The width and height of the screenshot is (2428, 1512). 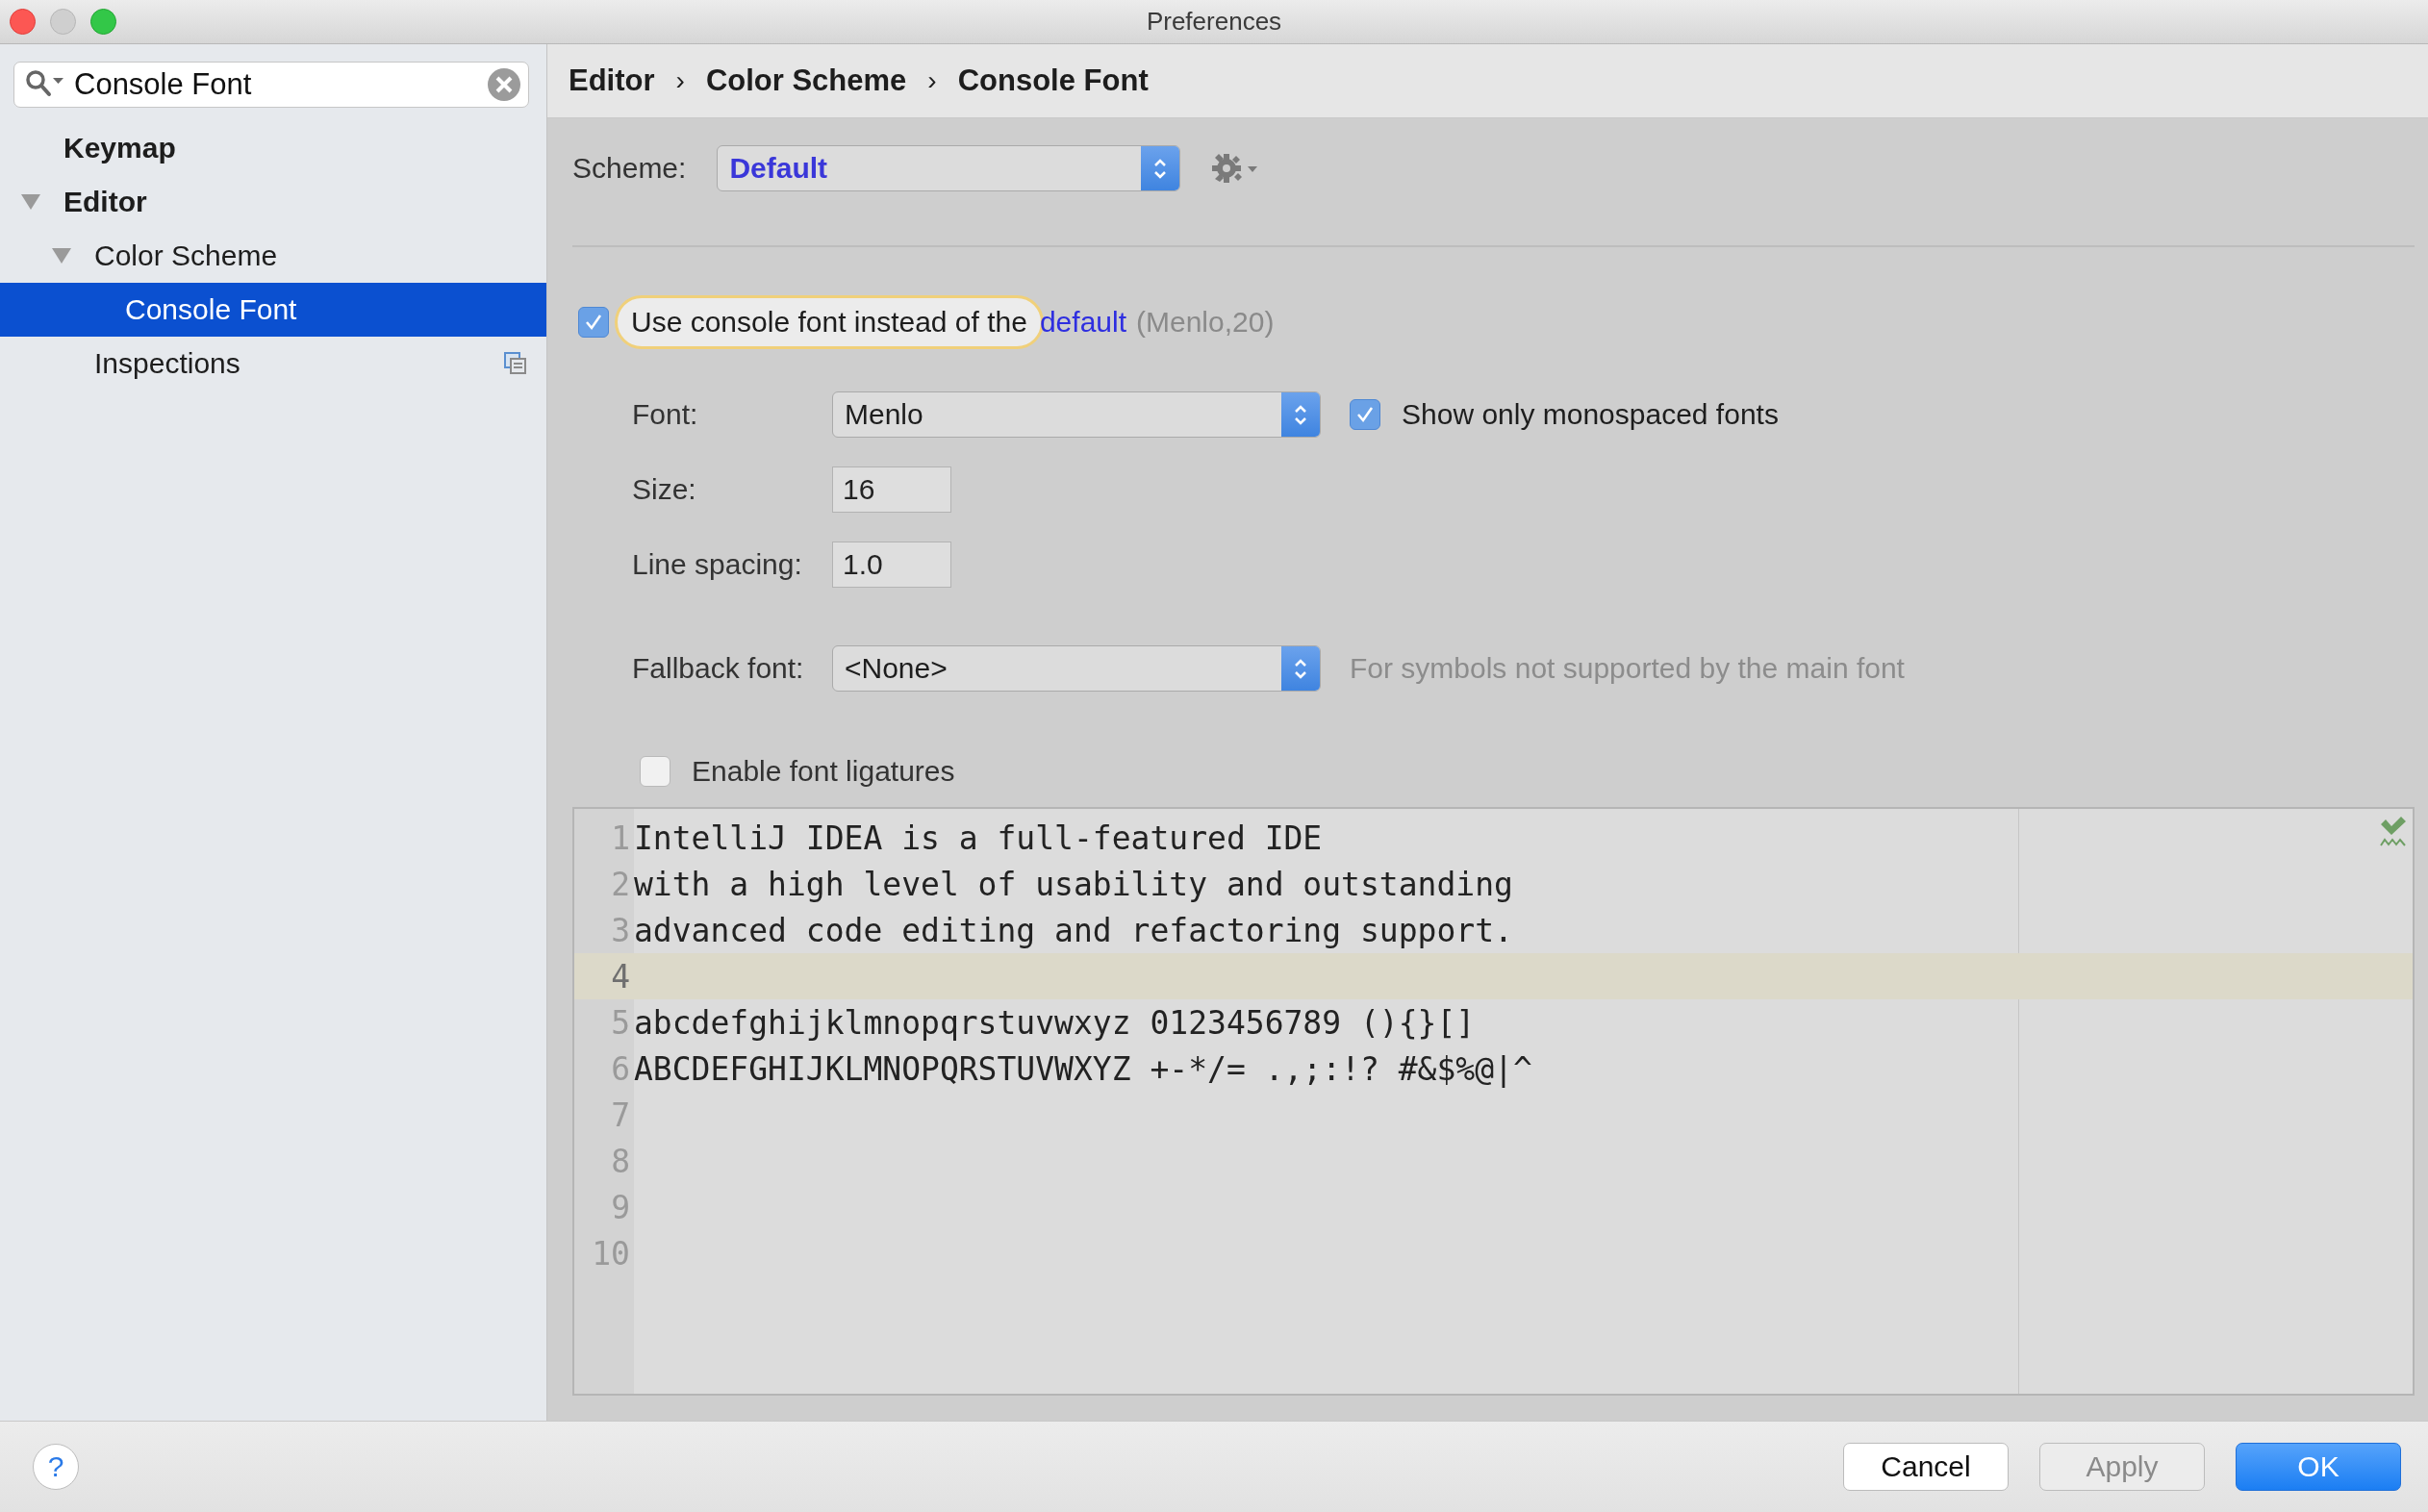 What do you see at coordinates (620, 930) in the screenshot?
I see `line-number: 3` at bounding box center [620, 930].